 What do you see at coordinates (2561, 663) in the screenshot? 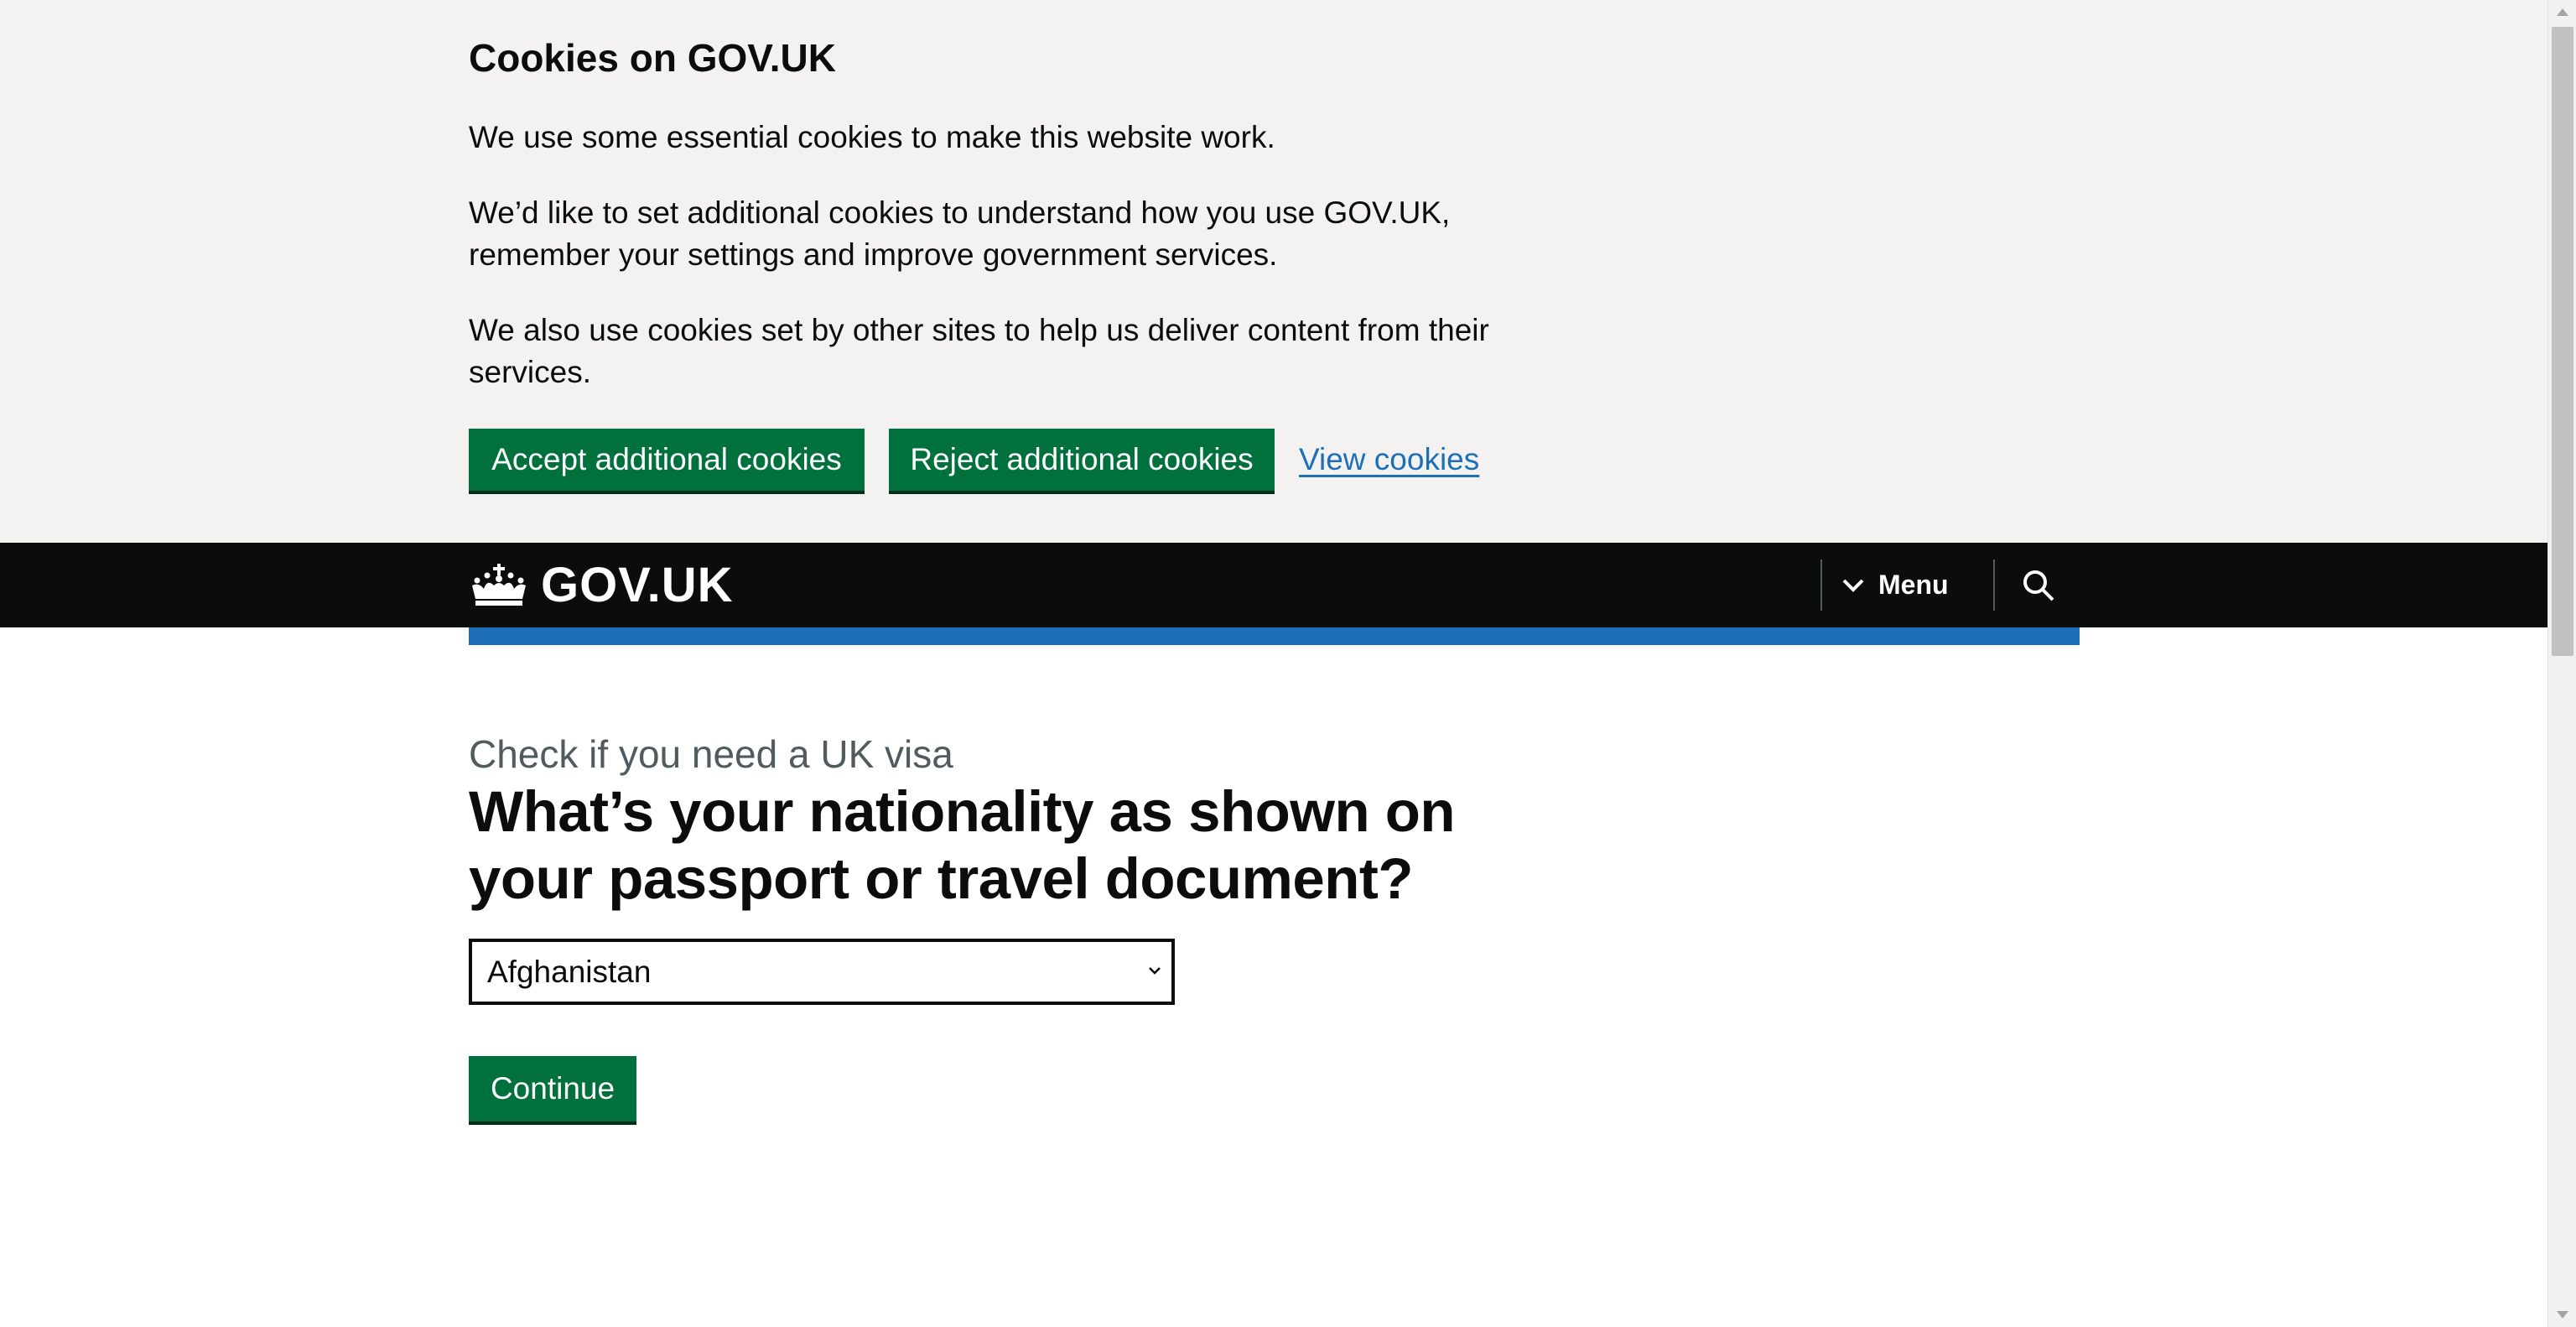
I see `vertical-scrollbar` at bounding box center [2561, 663].